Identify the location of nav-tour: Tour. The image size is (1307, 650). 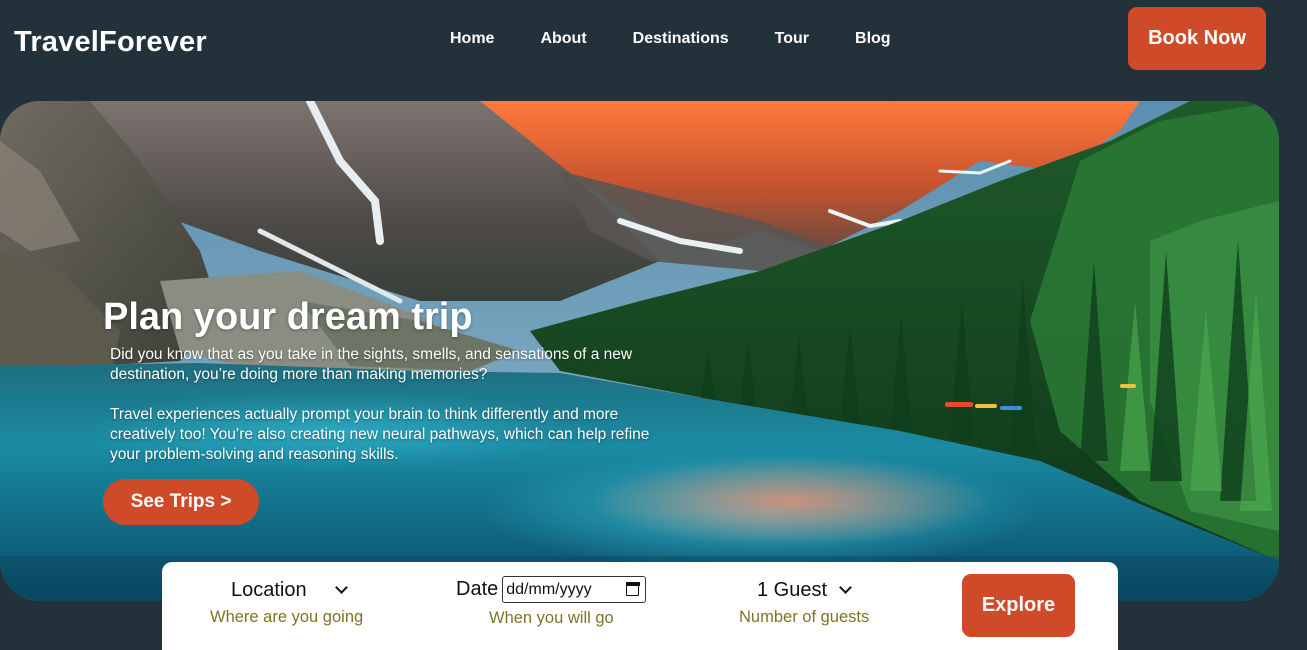
(792, 39).